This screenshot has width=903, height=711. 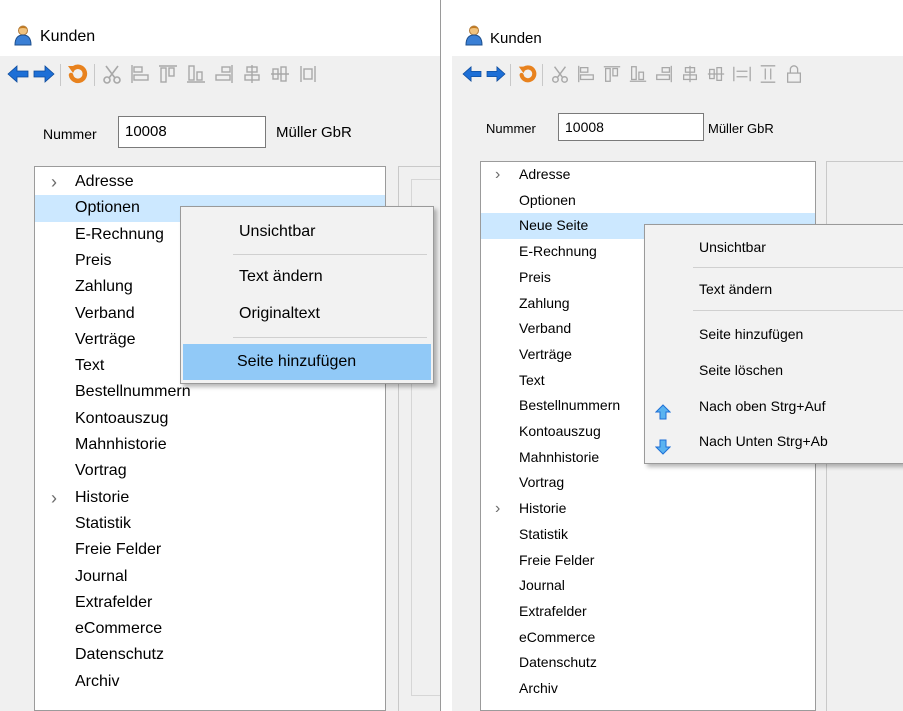 I want to click on tree-item: Optionen, so click(x=648, y=201).